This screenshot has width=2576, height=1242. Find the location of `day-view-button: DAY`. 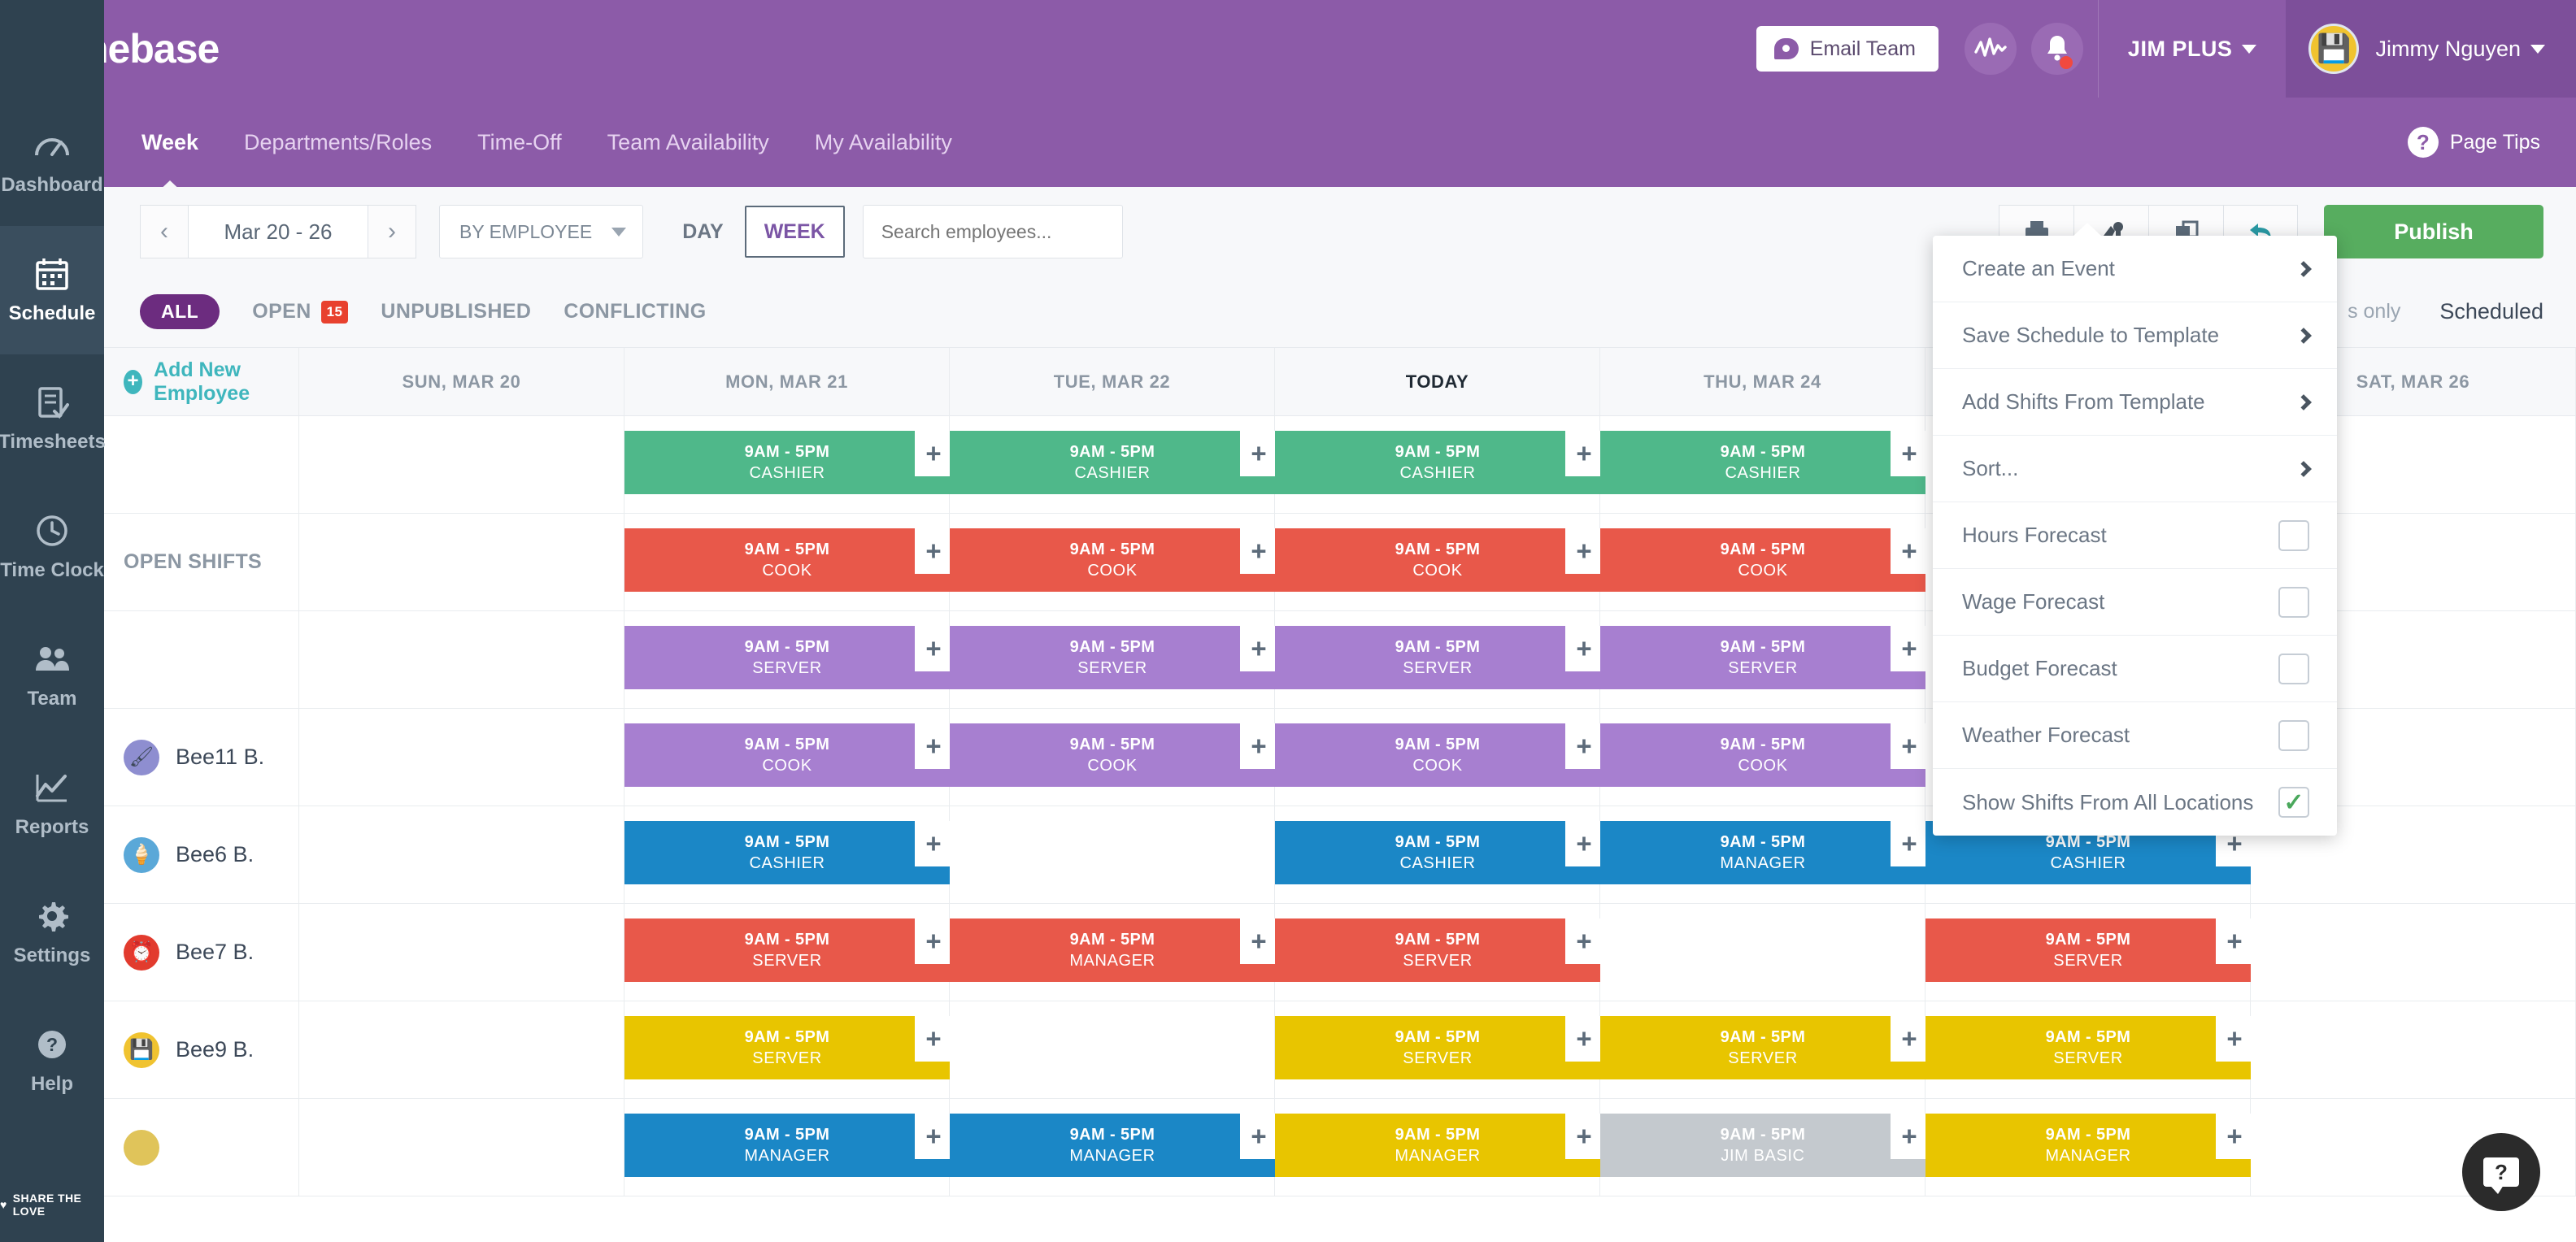

day-view-button: DAY is located at coordinates (703, 232).